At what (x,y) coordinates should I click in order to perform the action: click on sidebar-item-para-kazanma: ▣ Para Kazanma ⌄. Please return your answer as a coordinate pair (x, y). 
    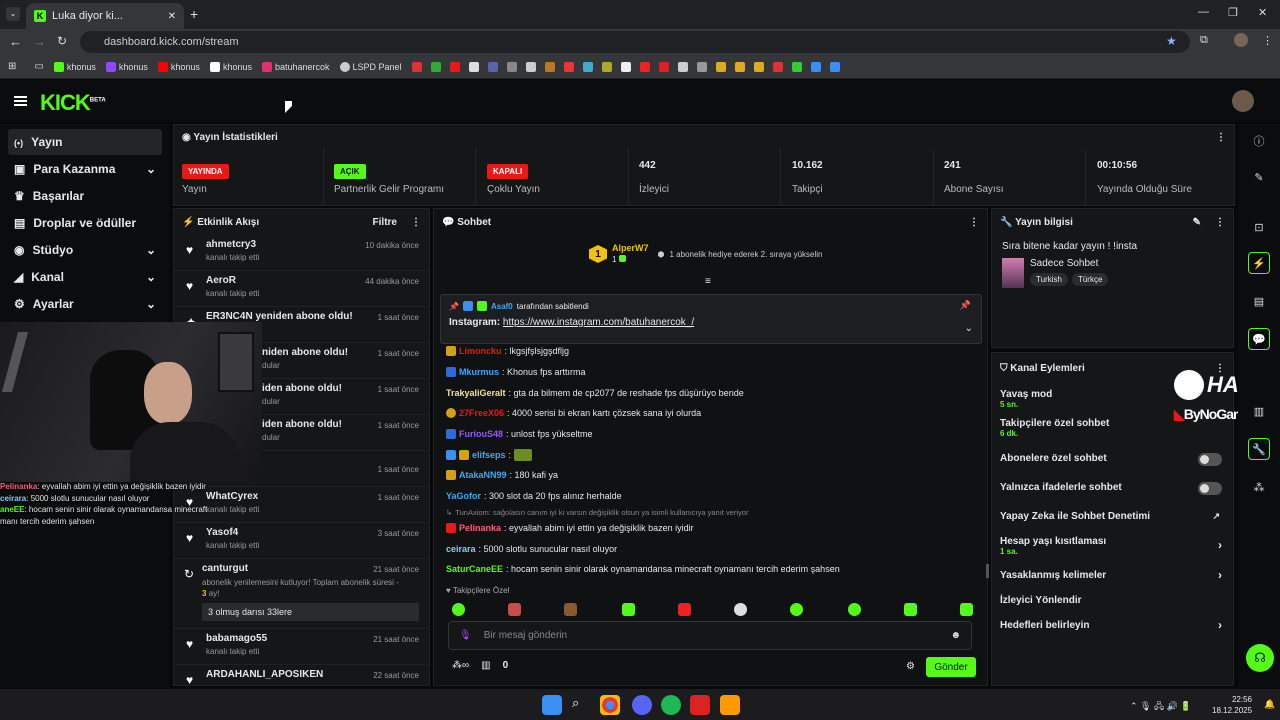
    Looking at the image, I should click on (85, 169).